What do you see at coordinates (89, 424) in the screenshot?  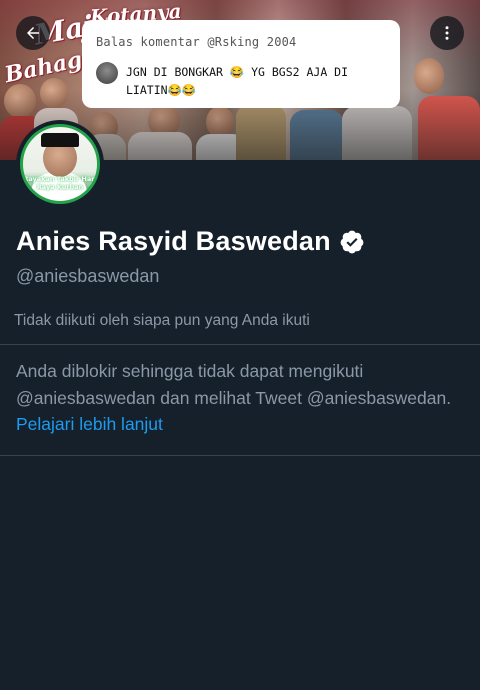 I see `learn-more-link: Pelajari lebih lanjut` at bounding box center [89, 424].